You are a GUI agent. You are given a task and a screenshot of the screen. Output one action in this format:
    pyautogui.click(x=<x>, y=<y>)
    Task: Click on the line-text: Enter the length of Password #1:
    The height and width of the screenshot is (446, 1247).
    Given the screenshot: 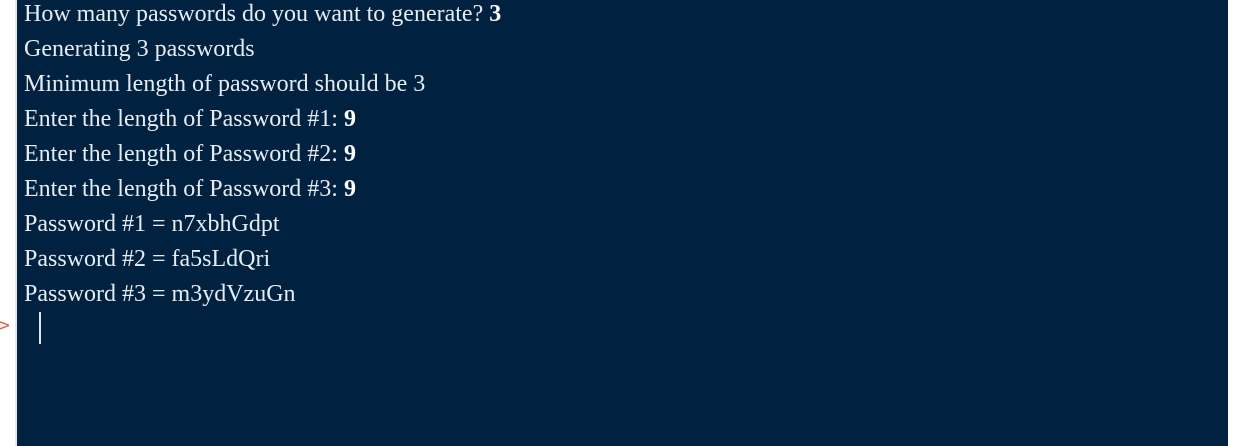 What is the action you would take?
    pyautogui.click(x=184, y=119)
    